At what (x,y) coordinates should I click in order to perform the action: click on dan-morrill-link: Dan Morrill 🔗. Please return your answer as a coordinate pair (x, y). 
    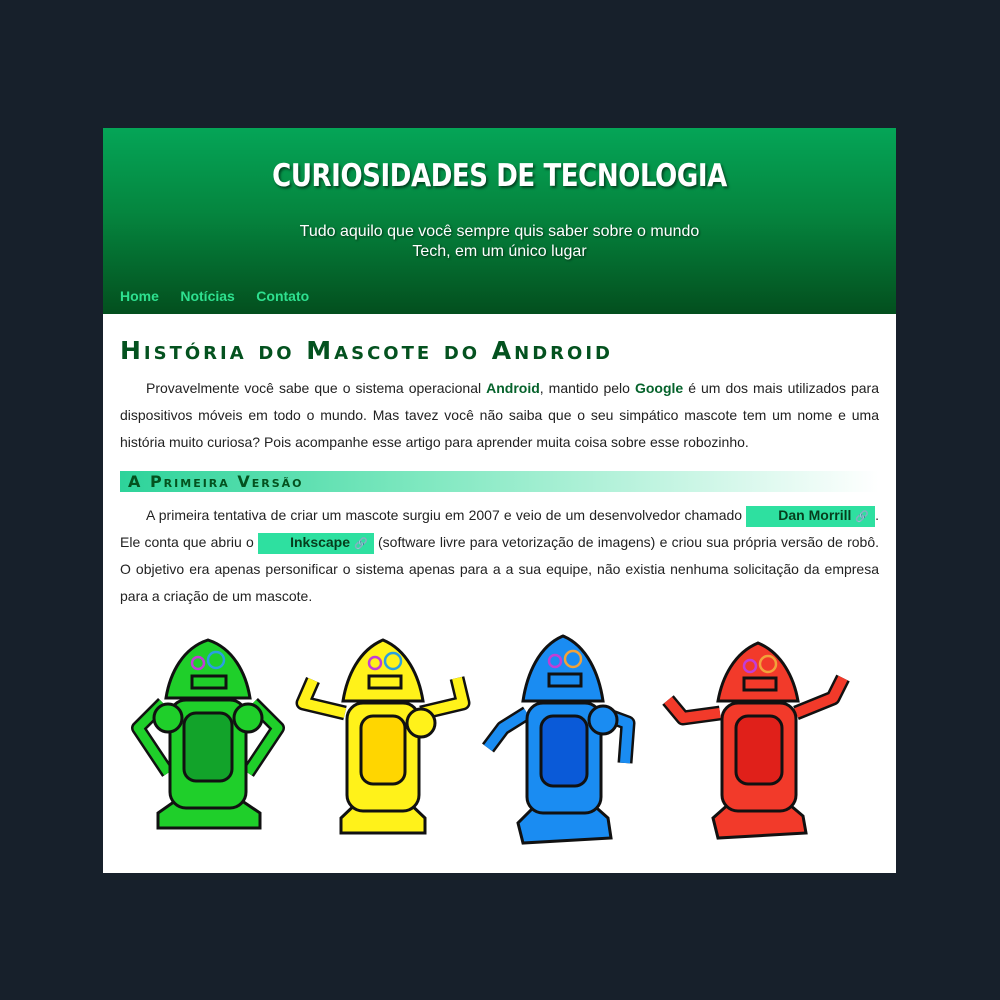
    Looking at the image, I should click on (811, 516).